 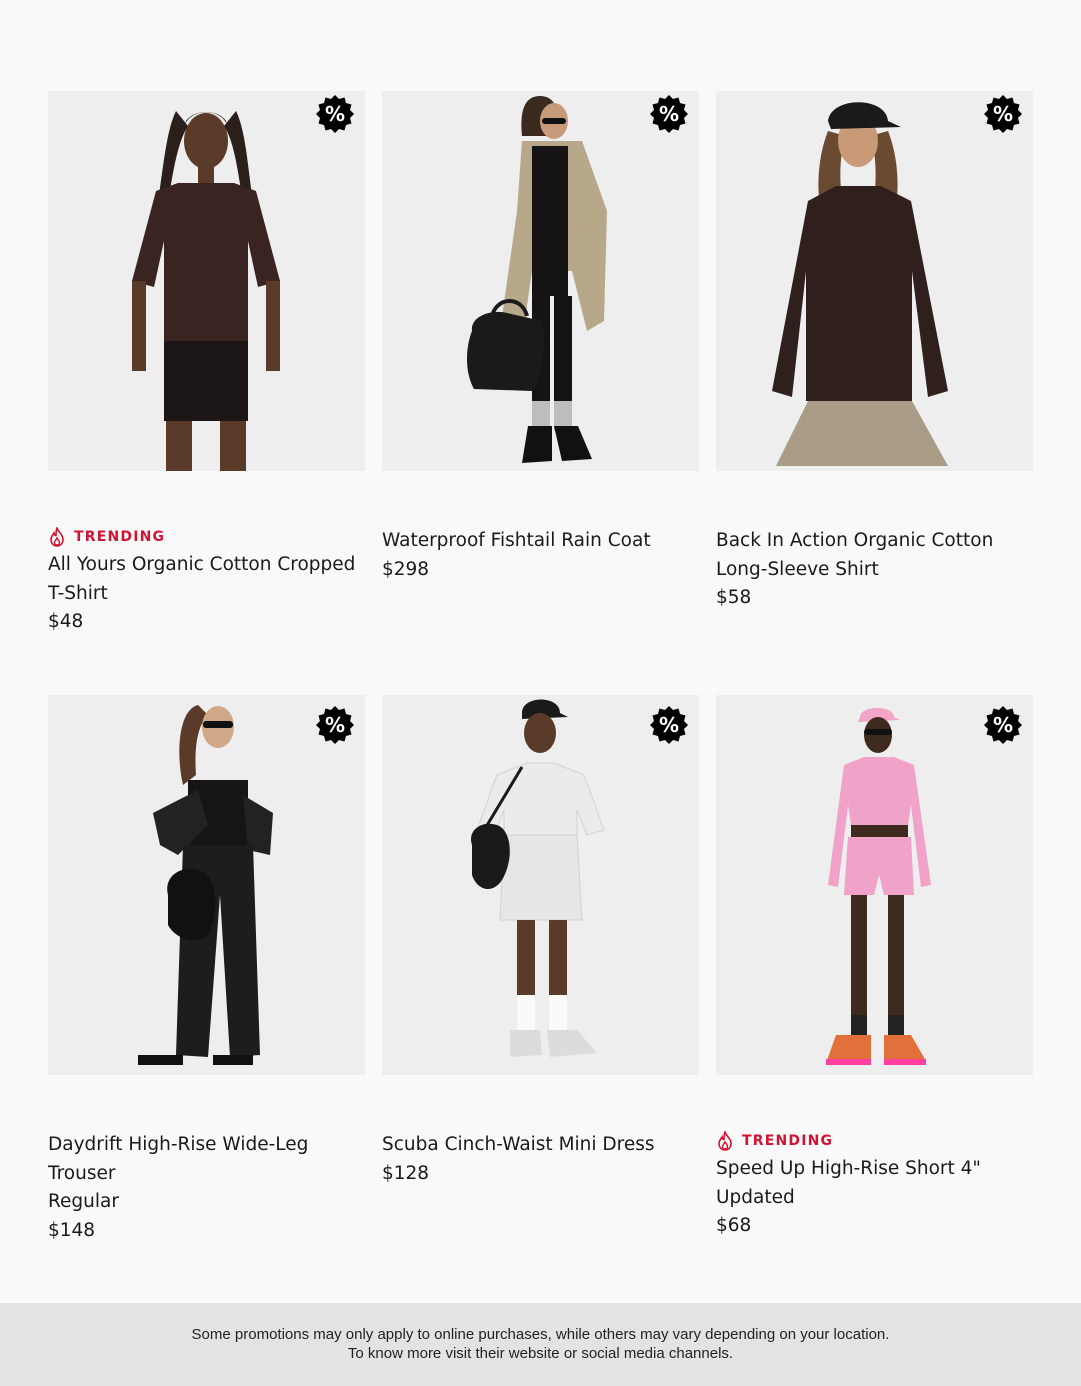 What do you see at coordinates (406, 569) in the screenshot?
I see `product-price: $298` at bounding box center [406, 569].